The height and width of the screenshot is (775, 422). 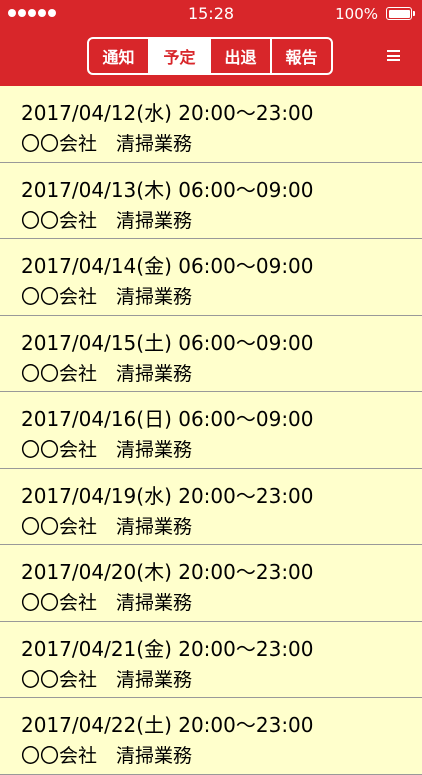 What do you see at coordinates (211, 14) in the screenshot?
I see `status-bar: 15:28 100%` at bounding box center [211, 14].